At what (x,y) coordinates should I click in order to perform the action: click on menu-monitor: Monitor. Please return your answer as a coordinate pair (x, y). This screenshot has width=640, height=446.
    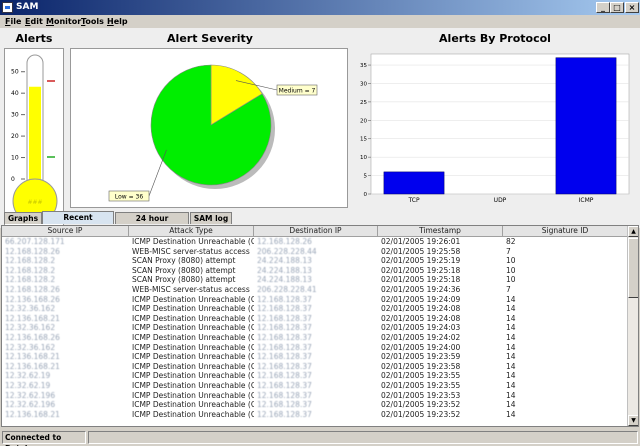
    Looking at the image, I should click on (63, 21).